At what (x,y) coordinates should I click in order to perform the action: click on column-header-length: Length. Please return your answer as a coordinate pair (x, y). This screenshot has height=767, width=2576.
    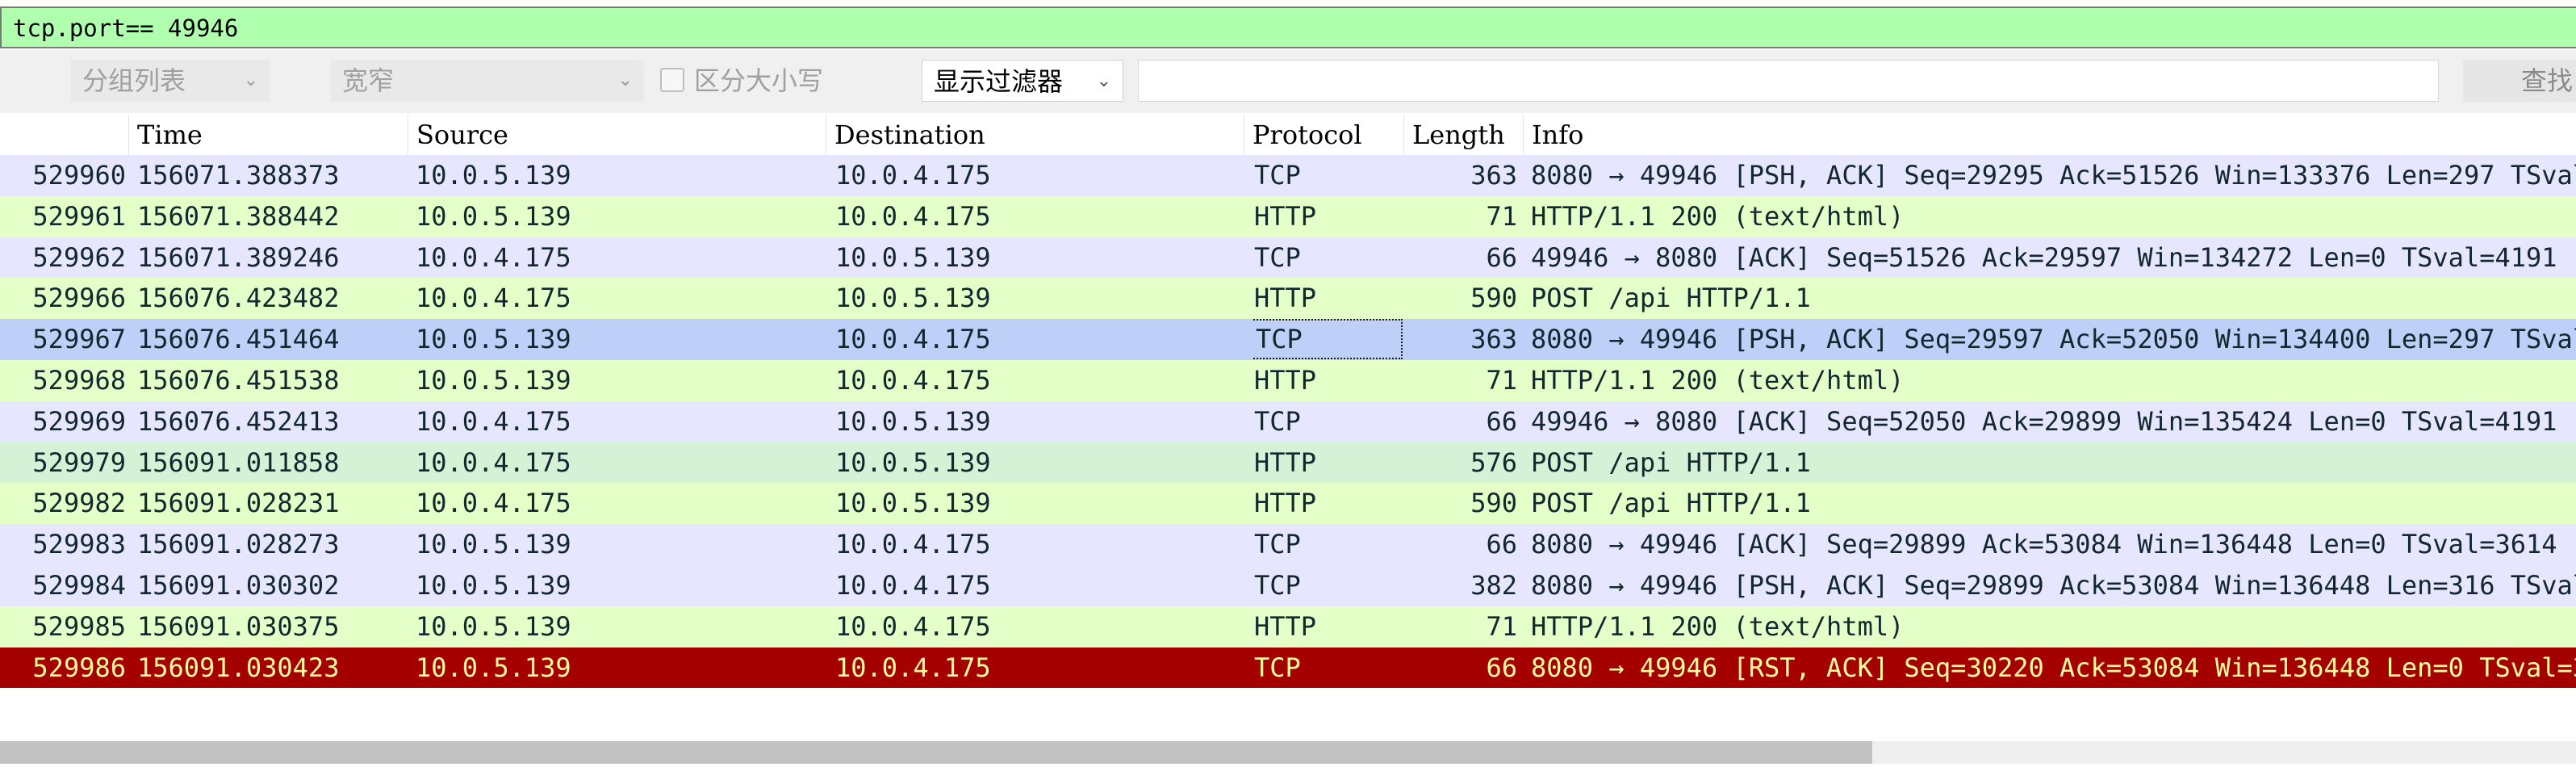
    Looking at the image, I should click on (1464, 135).